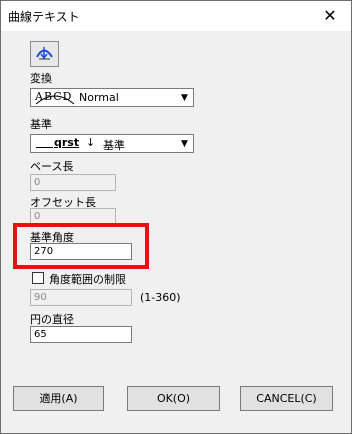 This screenshot has height=434, width=352. What do you see at coordinates (87, 279) in the screenshot?
I see `angle-limit-label: 角度範囲の制限` at bounding box center [87, 279].